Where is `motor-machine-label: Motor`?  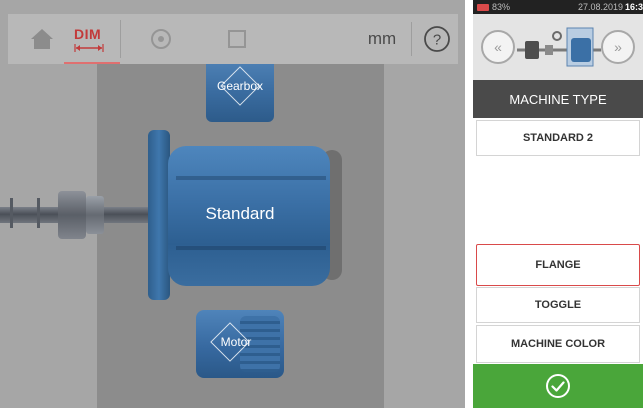
motor-machine-label: Motor is located at coordinates (236, 342).